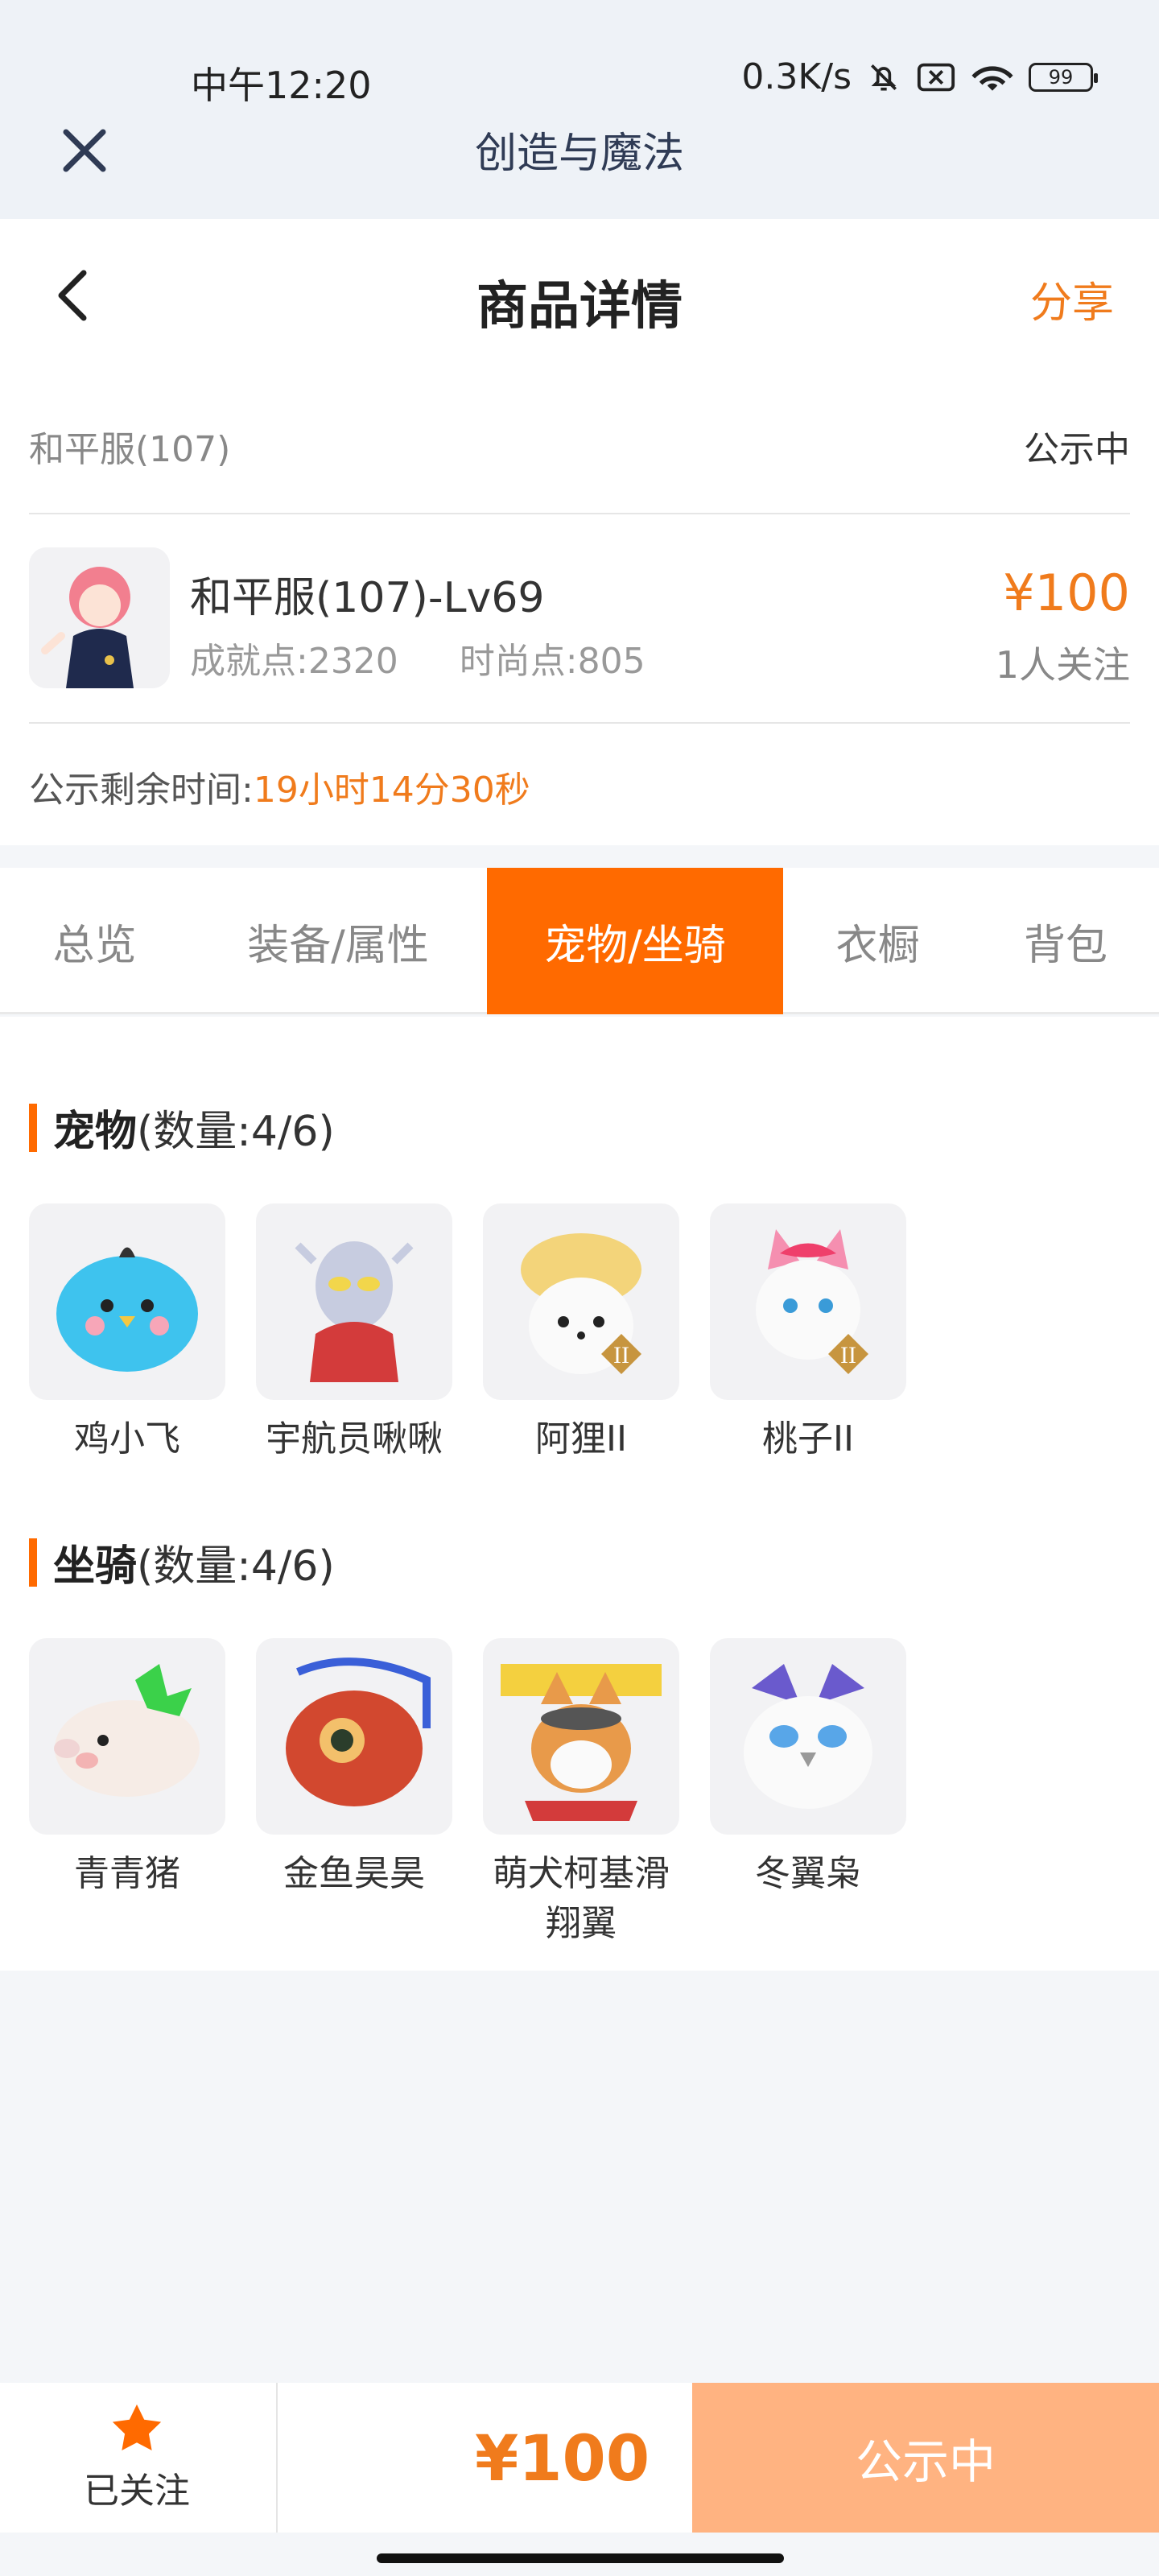 This screenshot has width=1159, height=2576. What do you see at coordinates (581, 1898) in the screenshot?
I see `mount-name: 萌犬柯基滑翔翼` at bounding box center [581, 1898].